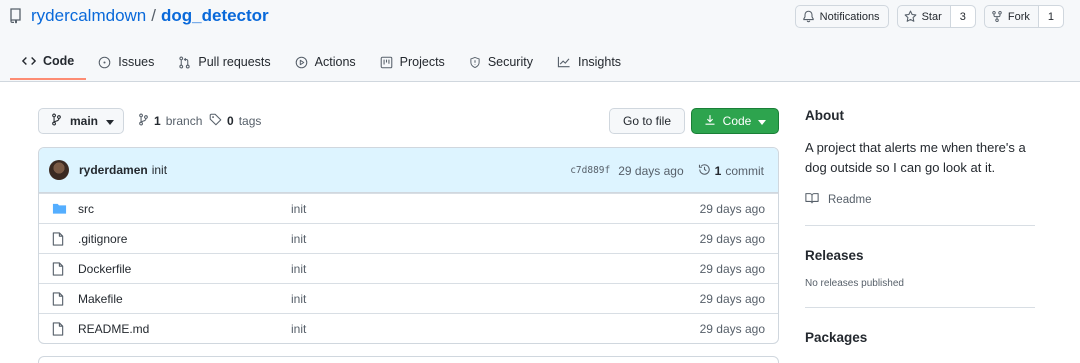 This screenshot has height=363, width=1080. Describe the element at coordinates (113, 329) in the screenshot. I see `file-name: README.md` at that location.